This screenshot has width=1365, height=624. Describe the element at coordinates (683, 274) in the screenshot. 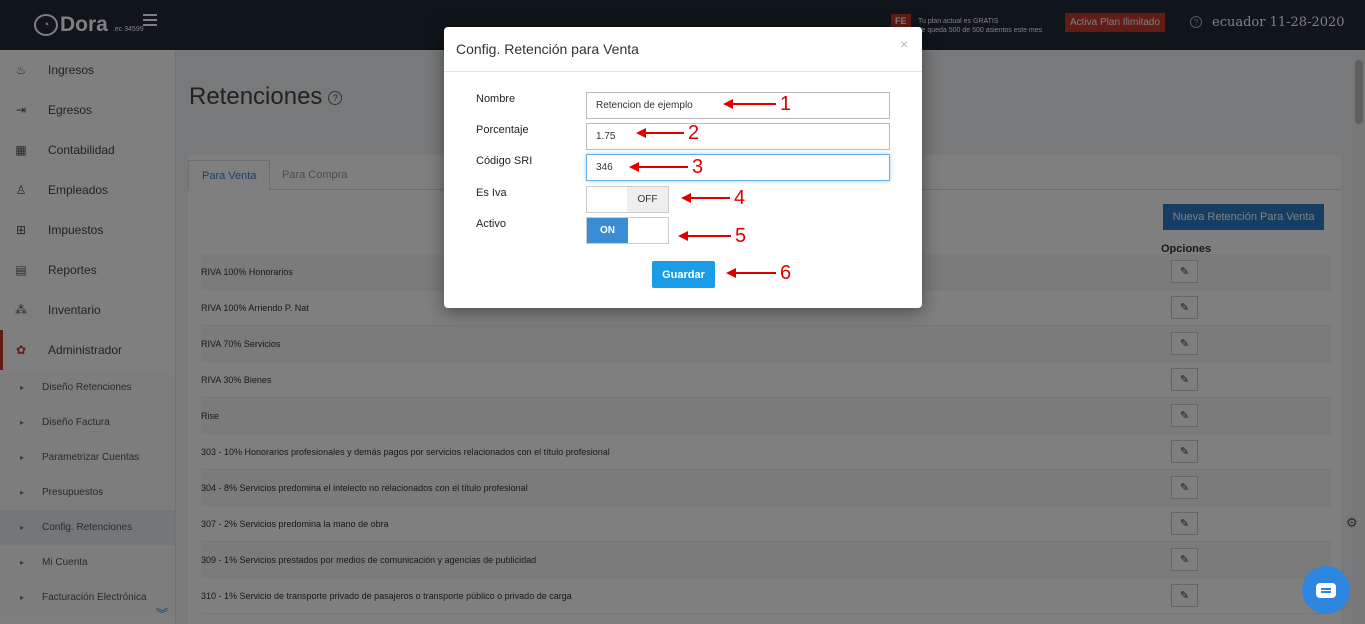

I see `save-button: Guardar` at that location.